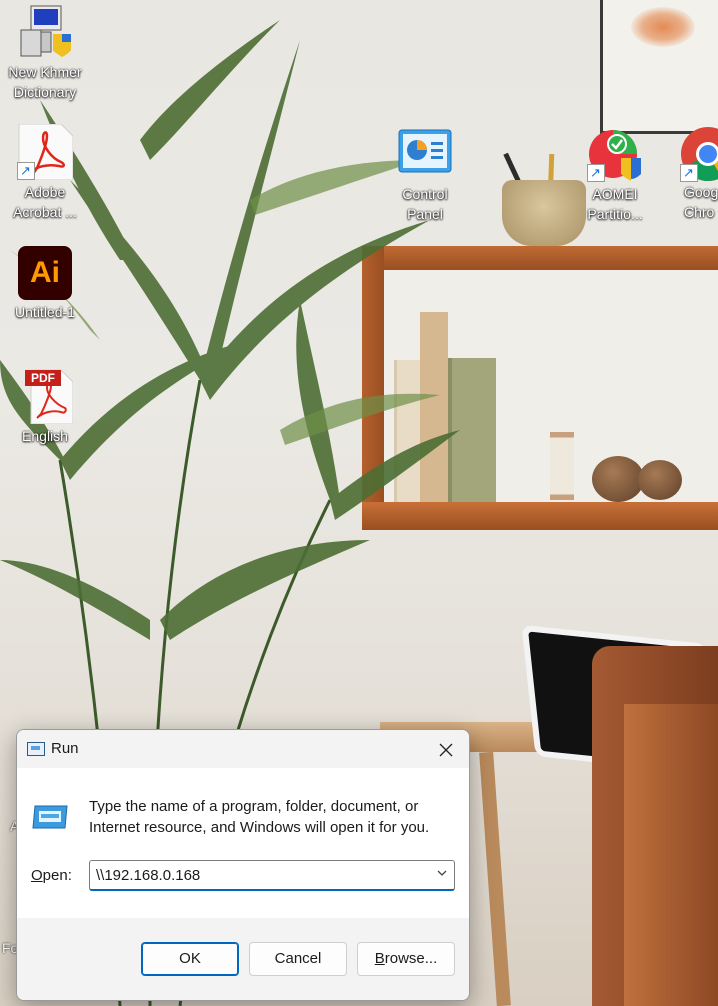  What do you see at coordinates (562, 466) in the screenshot?
I see `hourglass-decor` at bounding box center [562, 466].